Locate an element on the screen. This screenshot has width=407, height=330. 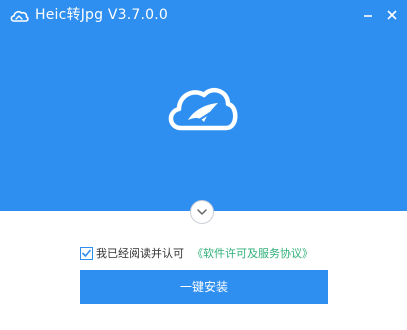
cloud-logo-icon is located at coordinates (203, 109).